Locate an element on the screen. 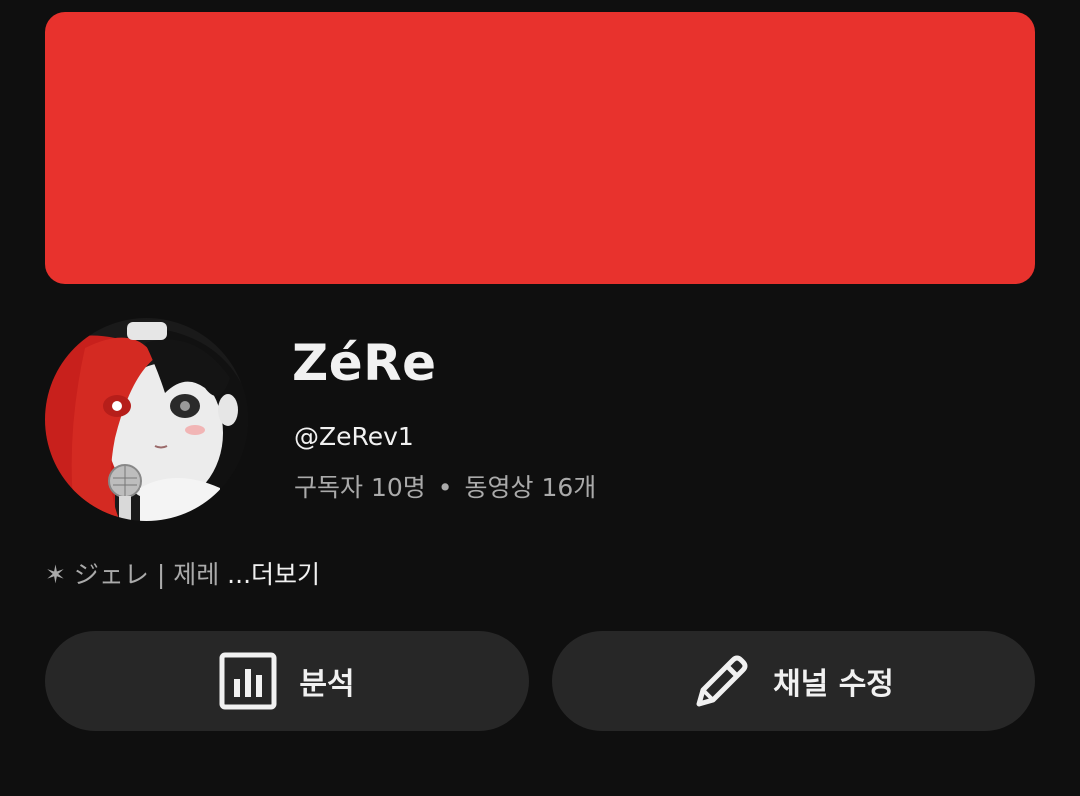 The image size is (1080, 796). analytics-button: 분석 is located at coordinates (287, 681).